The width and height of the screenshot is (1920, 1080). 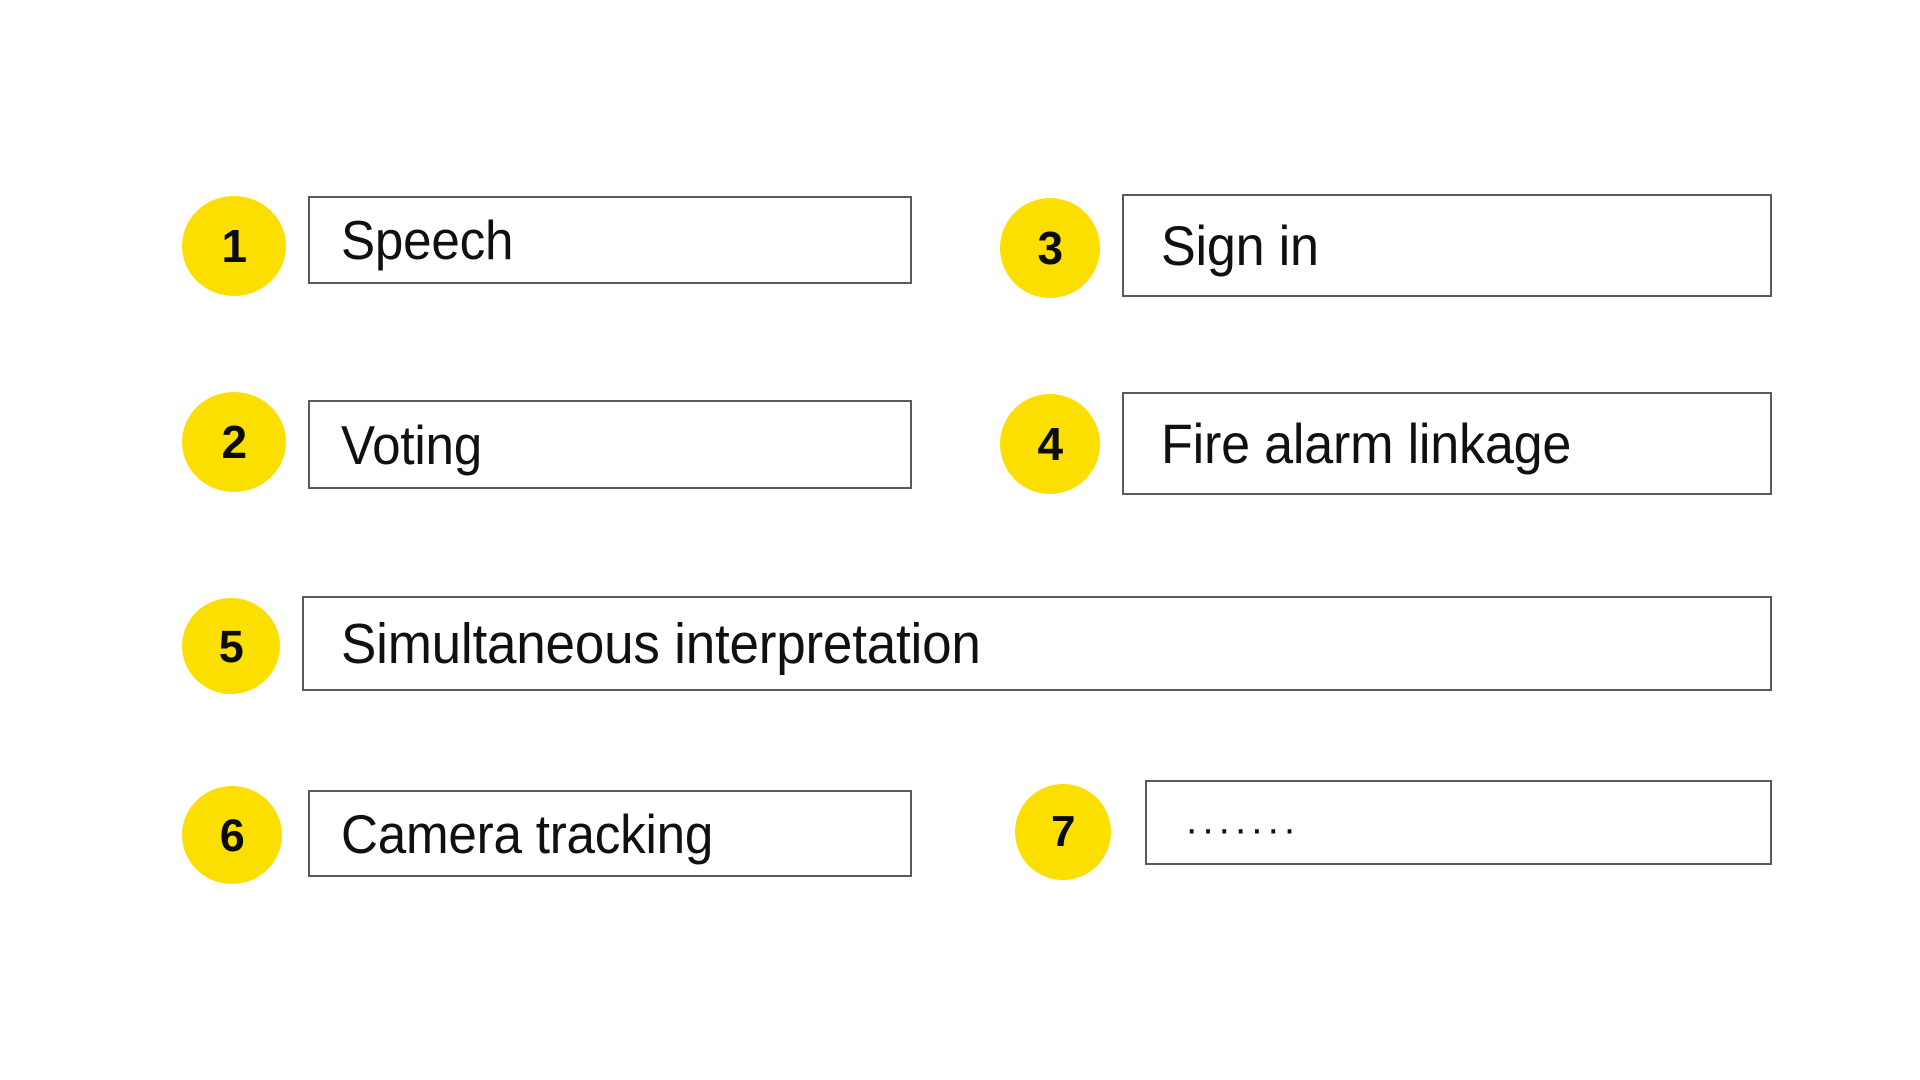 What do you see at coordinates (1037, 643) in the screenshot?
I see `item-label-box-5: Simultaneous interpretation` at bounding box center [1037, 643].